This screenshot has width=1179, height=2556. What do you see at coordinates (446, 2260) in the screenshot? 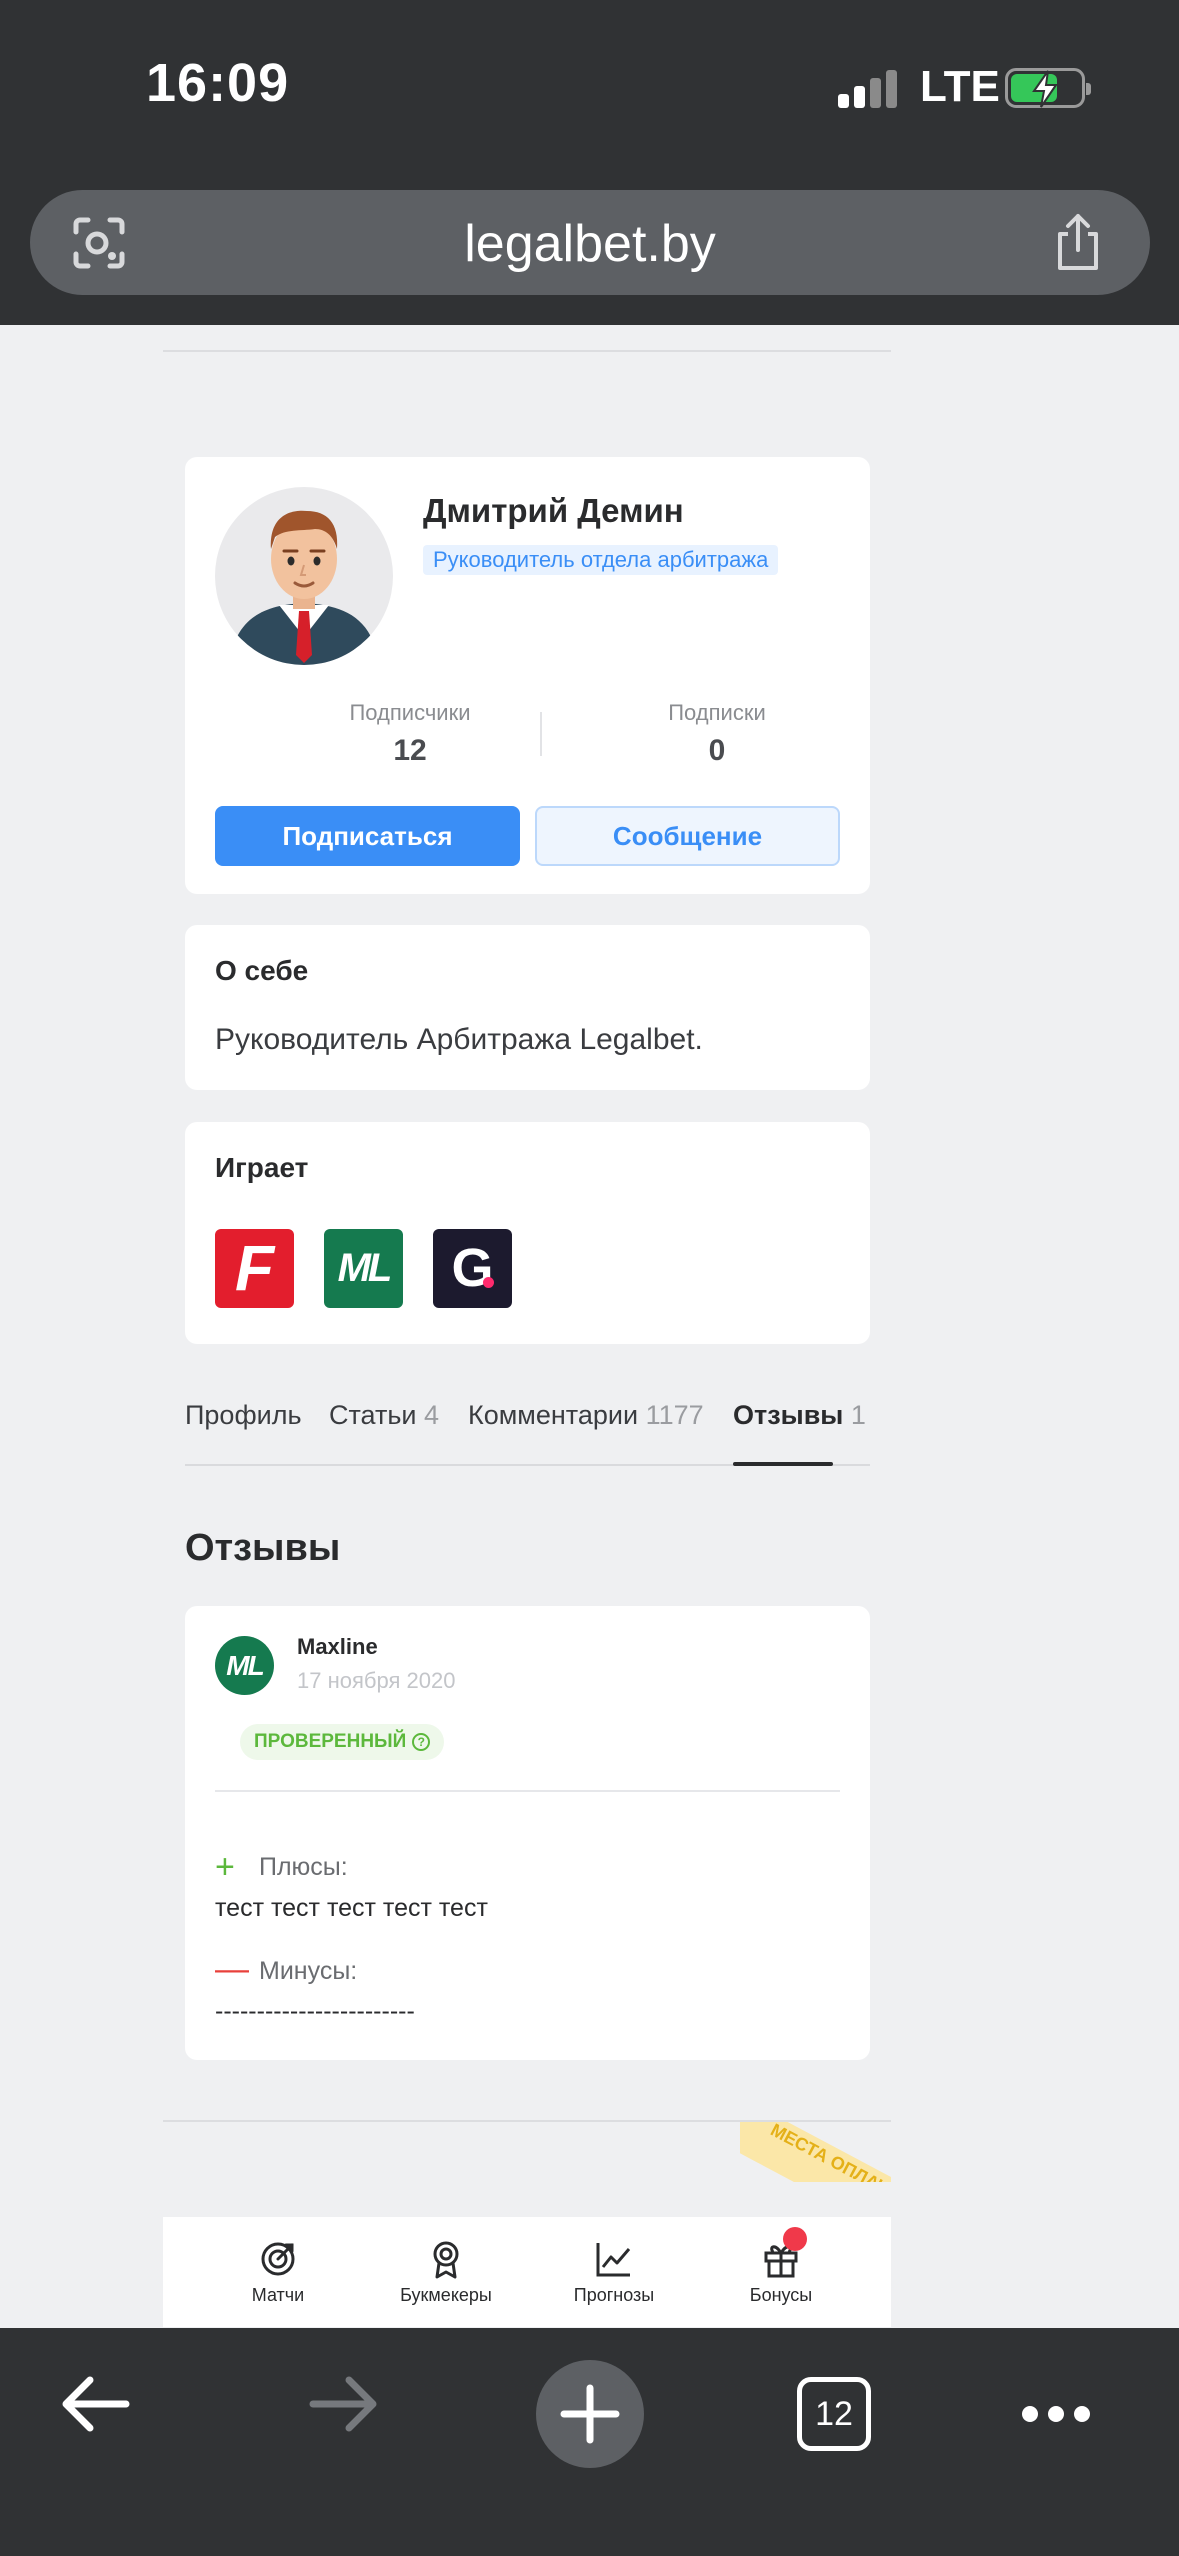
I see `award-icon` at bounding box center [446, 2260].